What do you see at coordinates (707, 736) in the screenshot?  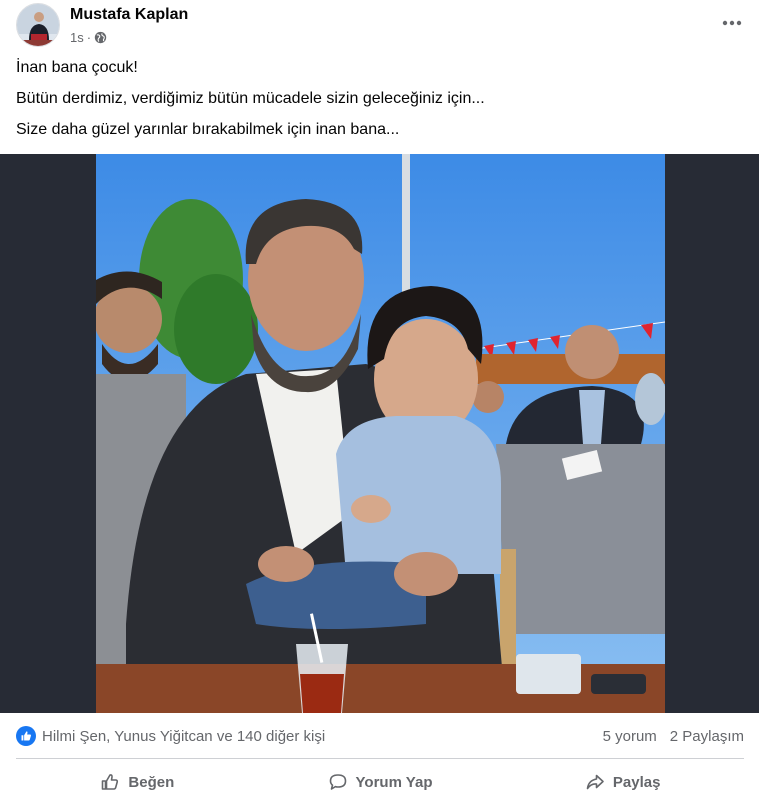 I see `shares-count: 2 Paylaşım` at bounding box center [707, 736].